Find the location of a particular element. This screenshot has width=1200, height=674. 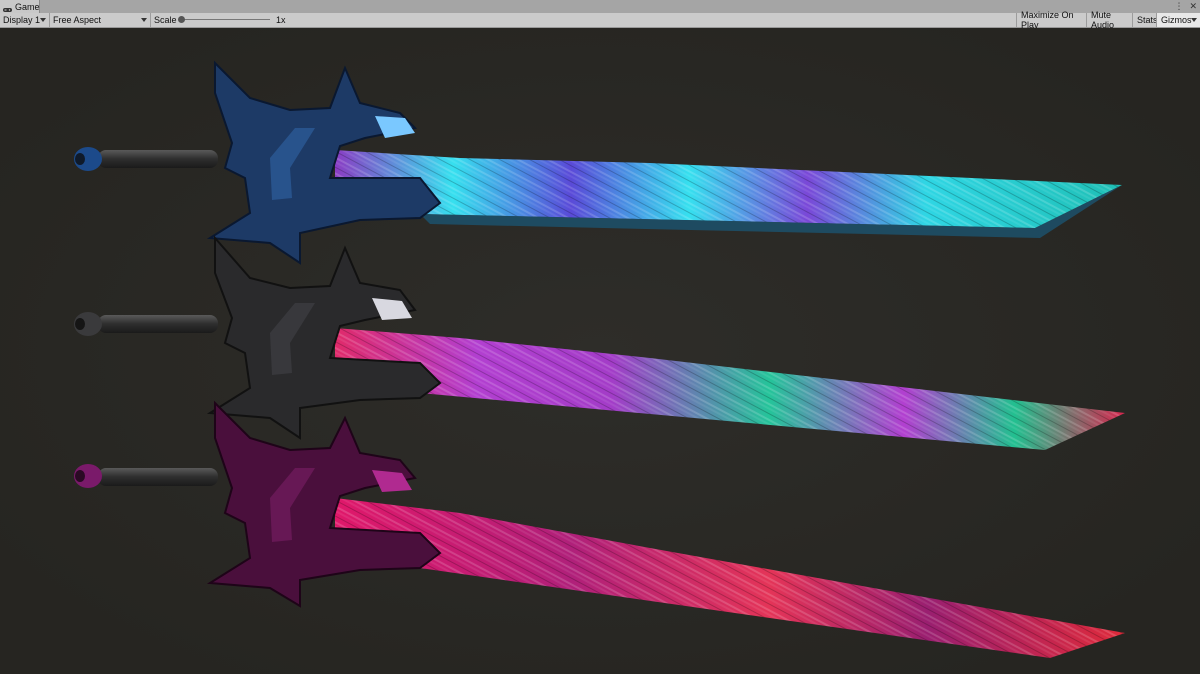

scale-slider-handle is located at coordinates (181, 19).